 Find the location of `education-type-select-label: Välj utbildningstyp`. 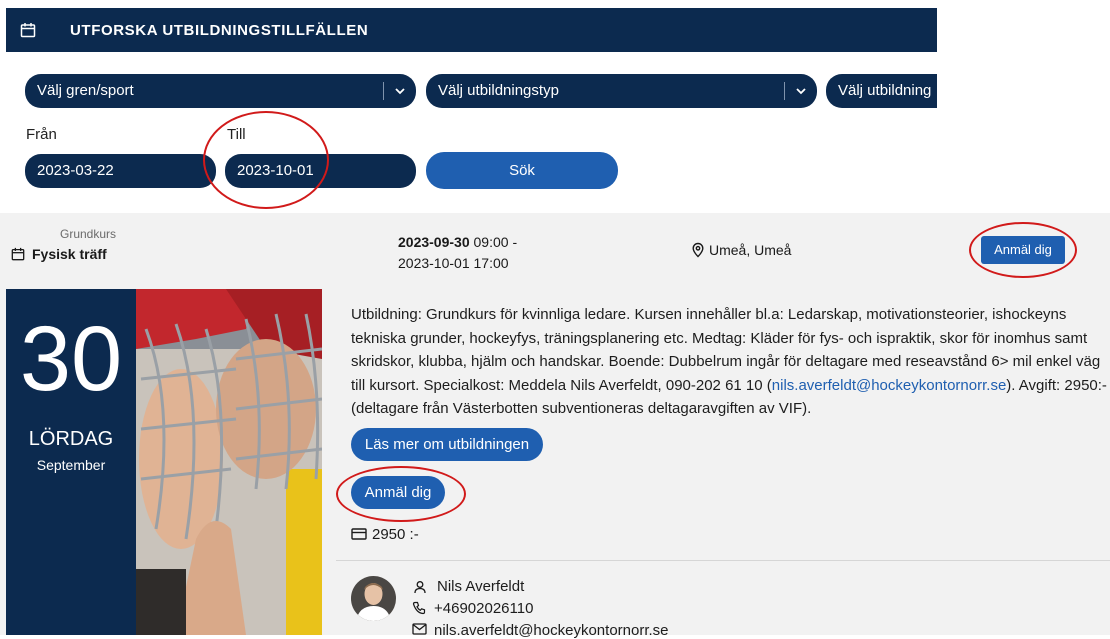

education-type-select-label: Välj utbildningstyp is located at coordinates (498, 90).